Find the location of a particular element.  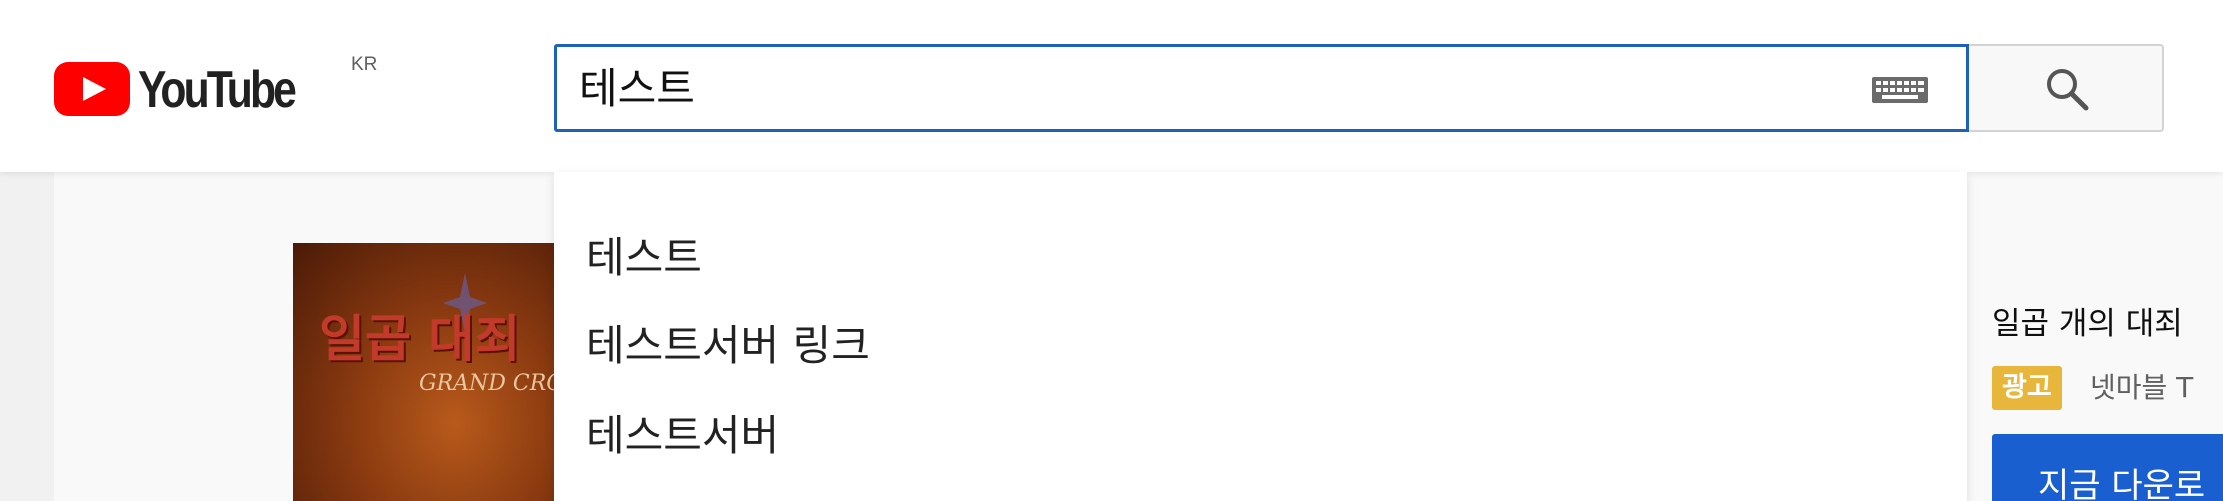

ad-thumbnail: 일곱 대죄 GRAND CROSS is located at coordinates (428, 372).